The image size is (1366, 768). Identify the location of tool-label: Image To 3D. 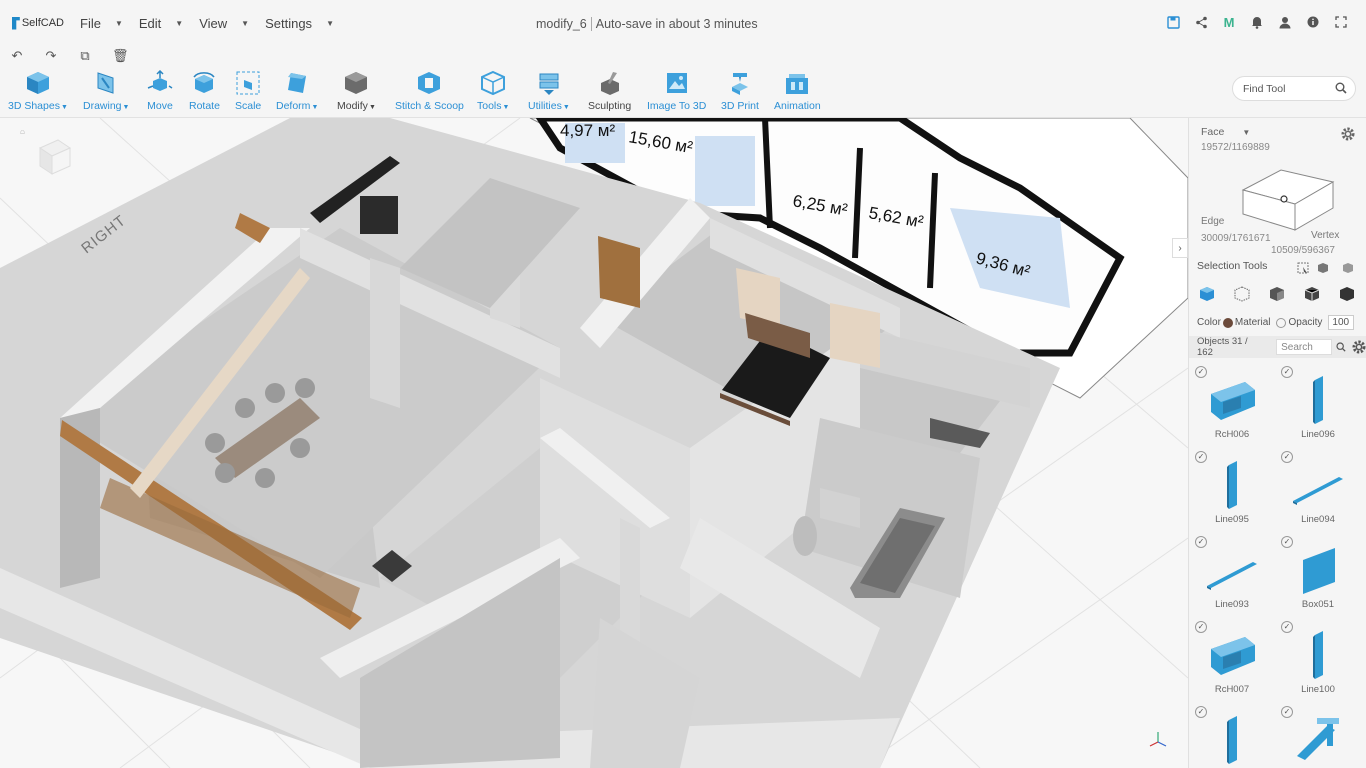
(677, 106).